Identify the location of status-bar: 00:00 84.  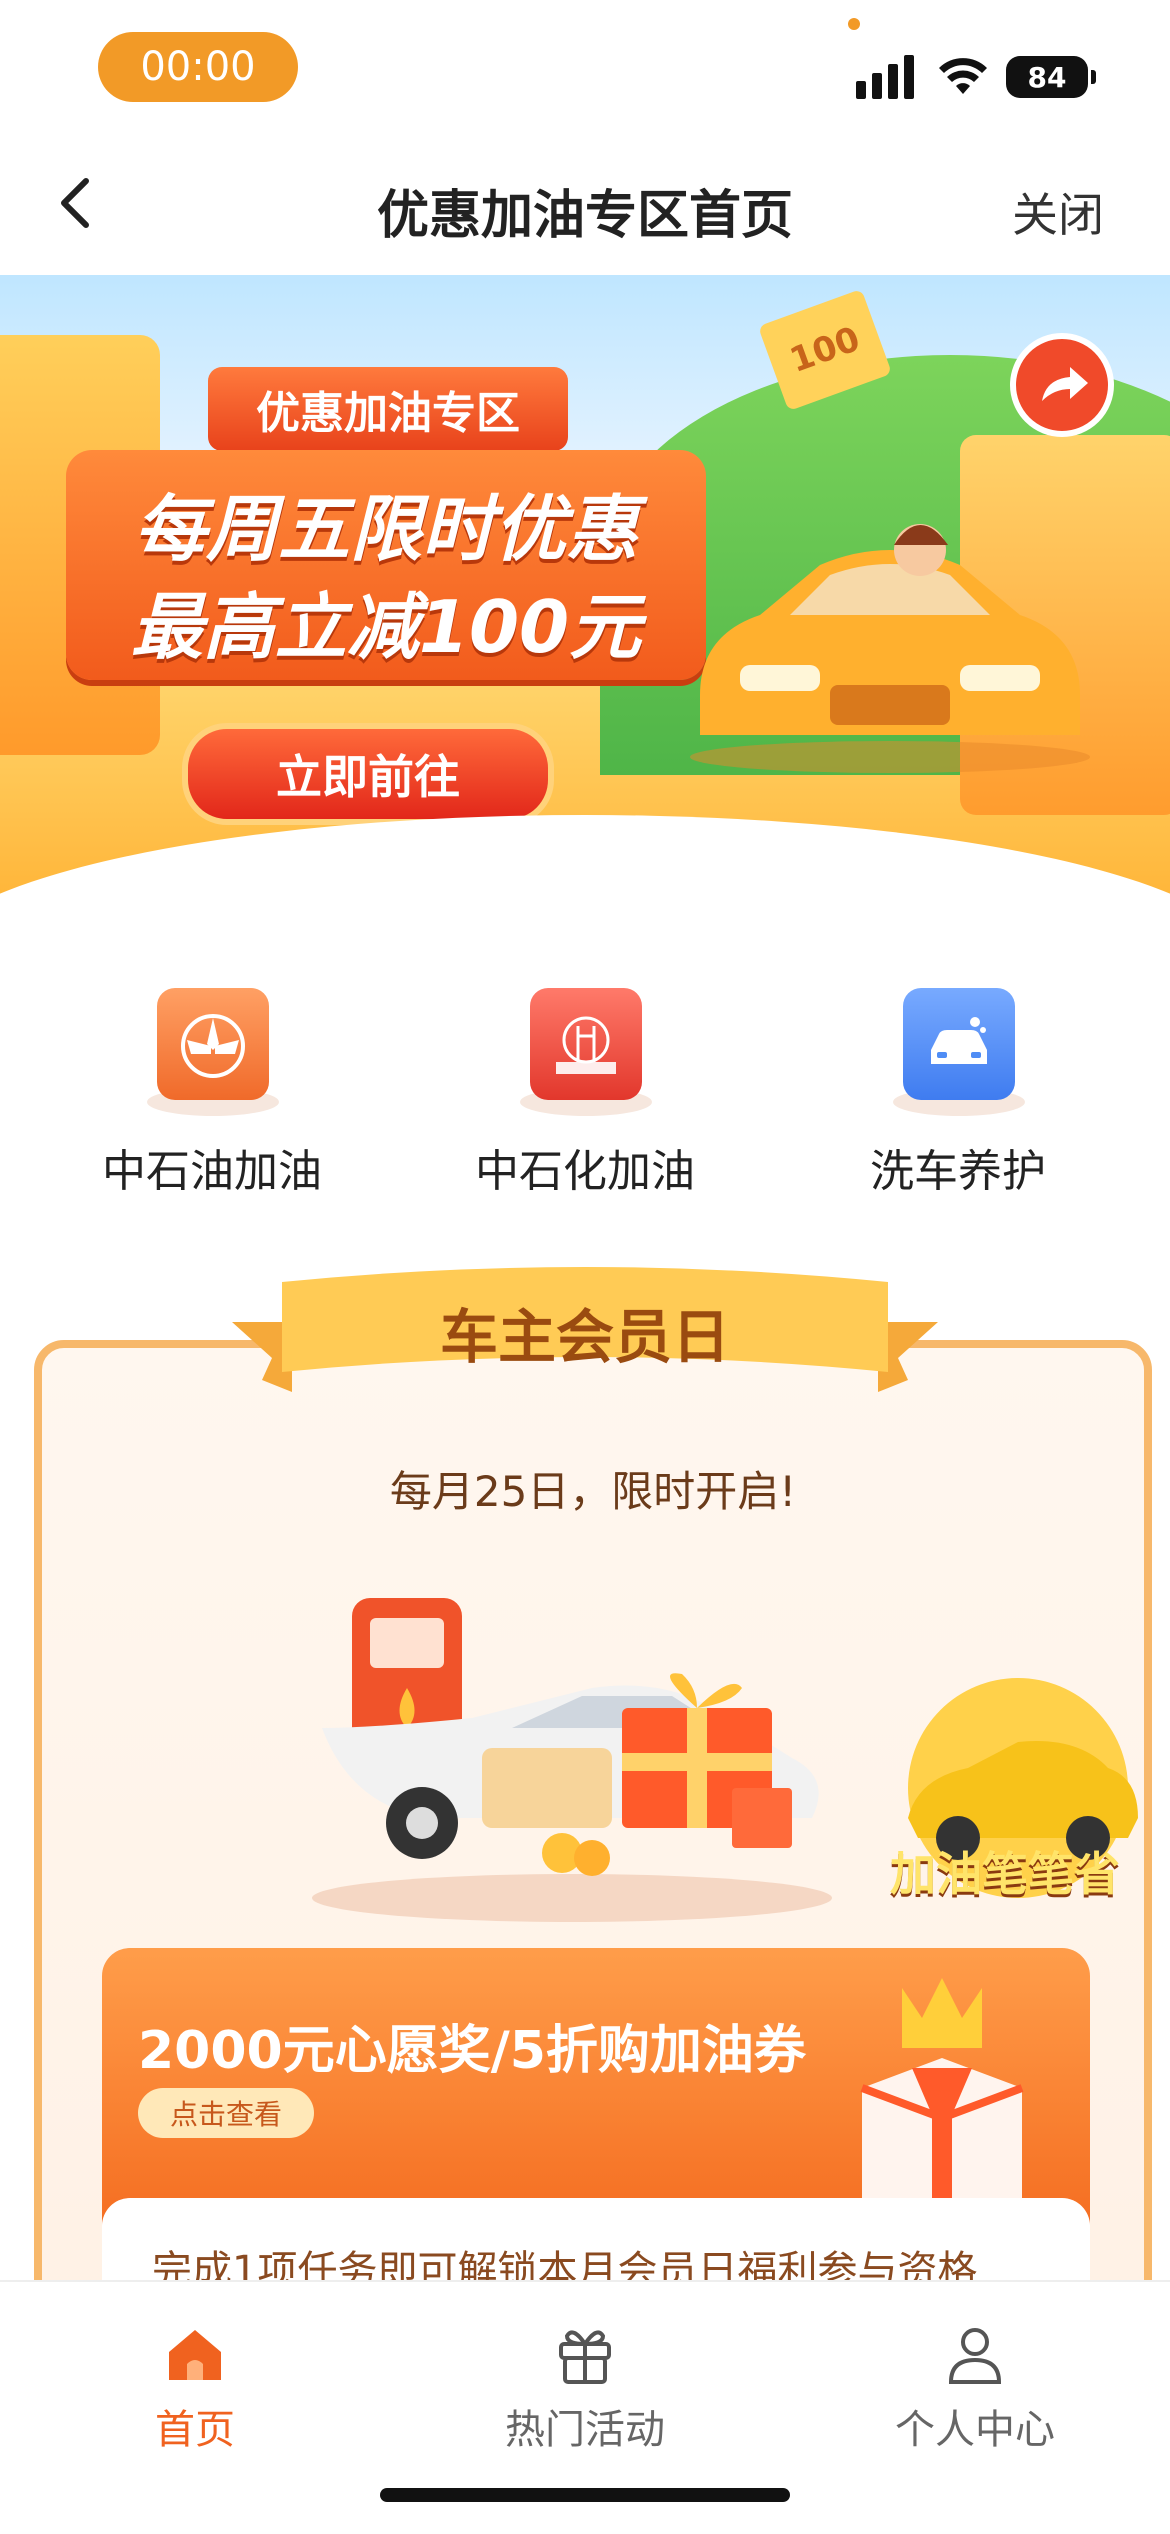
(585, 67).